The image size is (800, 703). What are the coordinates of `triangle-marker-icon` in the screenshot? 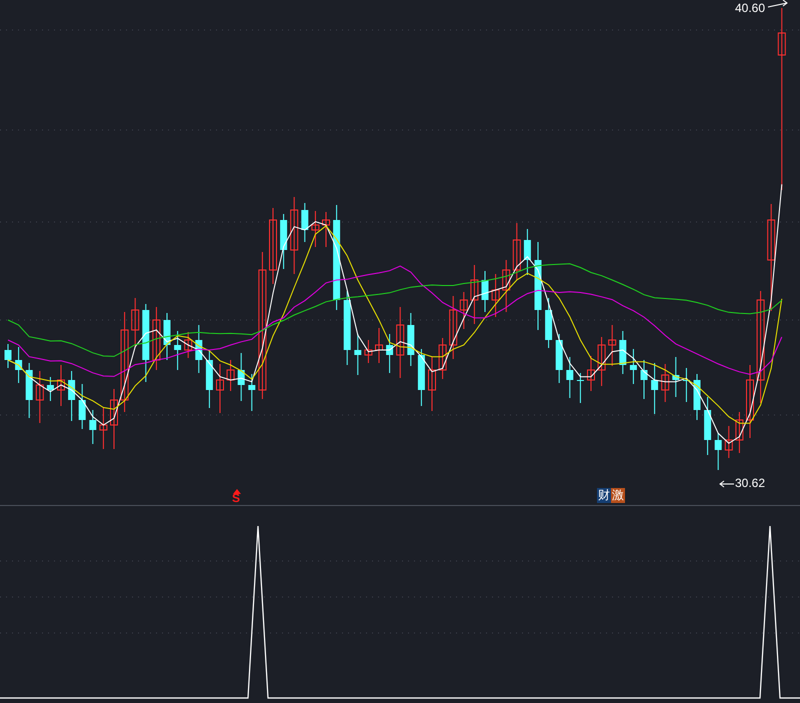 It's located at (237, 491).